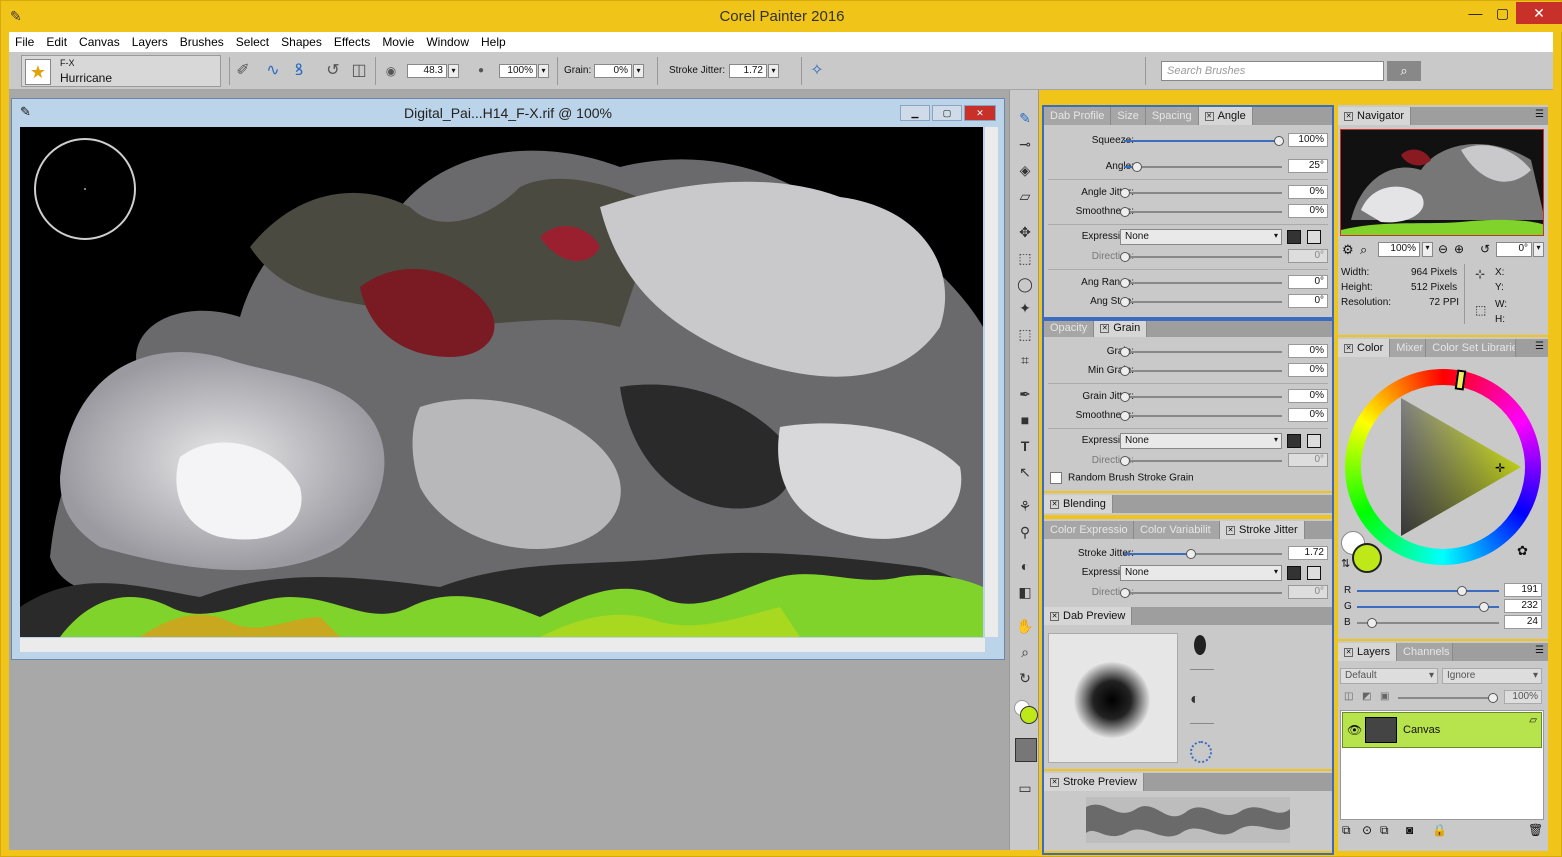  What do you see at coordinates (1384, 830) in the screenshot?
I see `duplicate-layer-icon: ⧉` at bounding box center [1384, 830].